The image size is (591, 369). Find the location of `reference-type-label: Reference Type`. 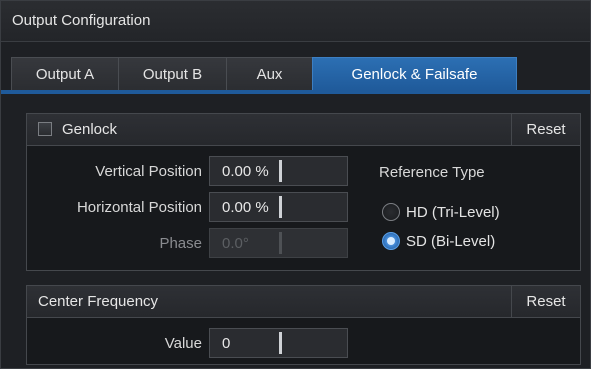

reference-type-label: Reference Type is located at coordinates (432, 172).